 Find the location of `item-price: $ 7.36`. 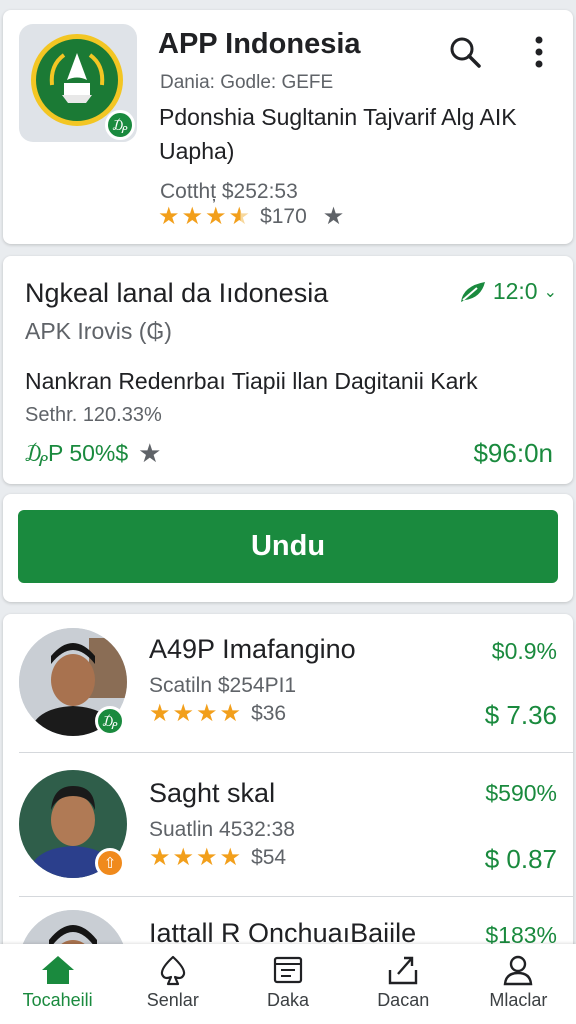

item-price: $ 7.36 is located at coordinates (520, 715).